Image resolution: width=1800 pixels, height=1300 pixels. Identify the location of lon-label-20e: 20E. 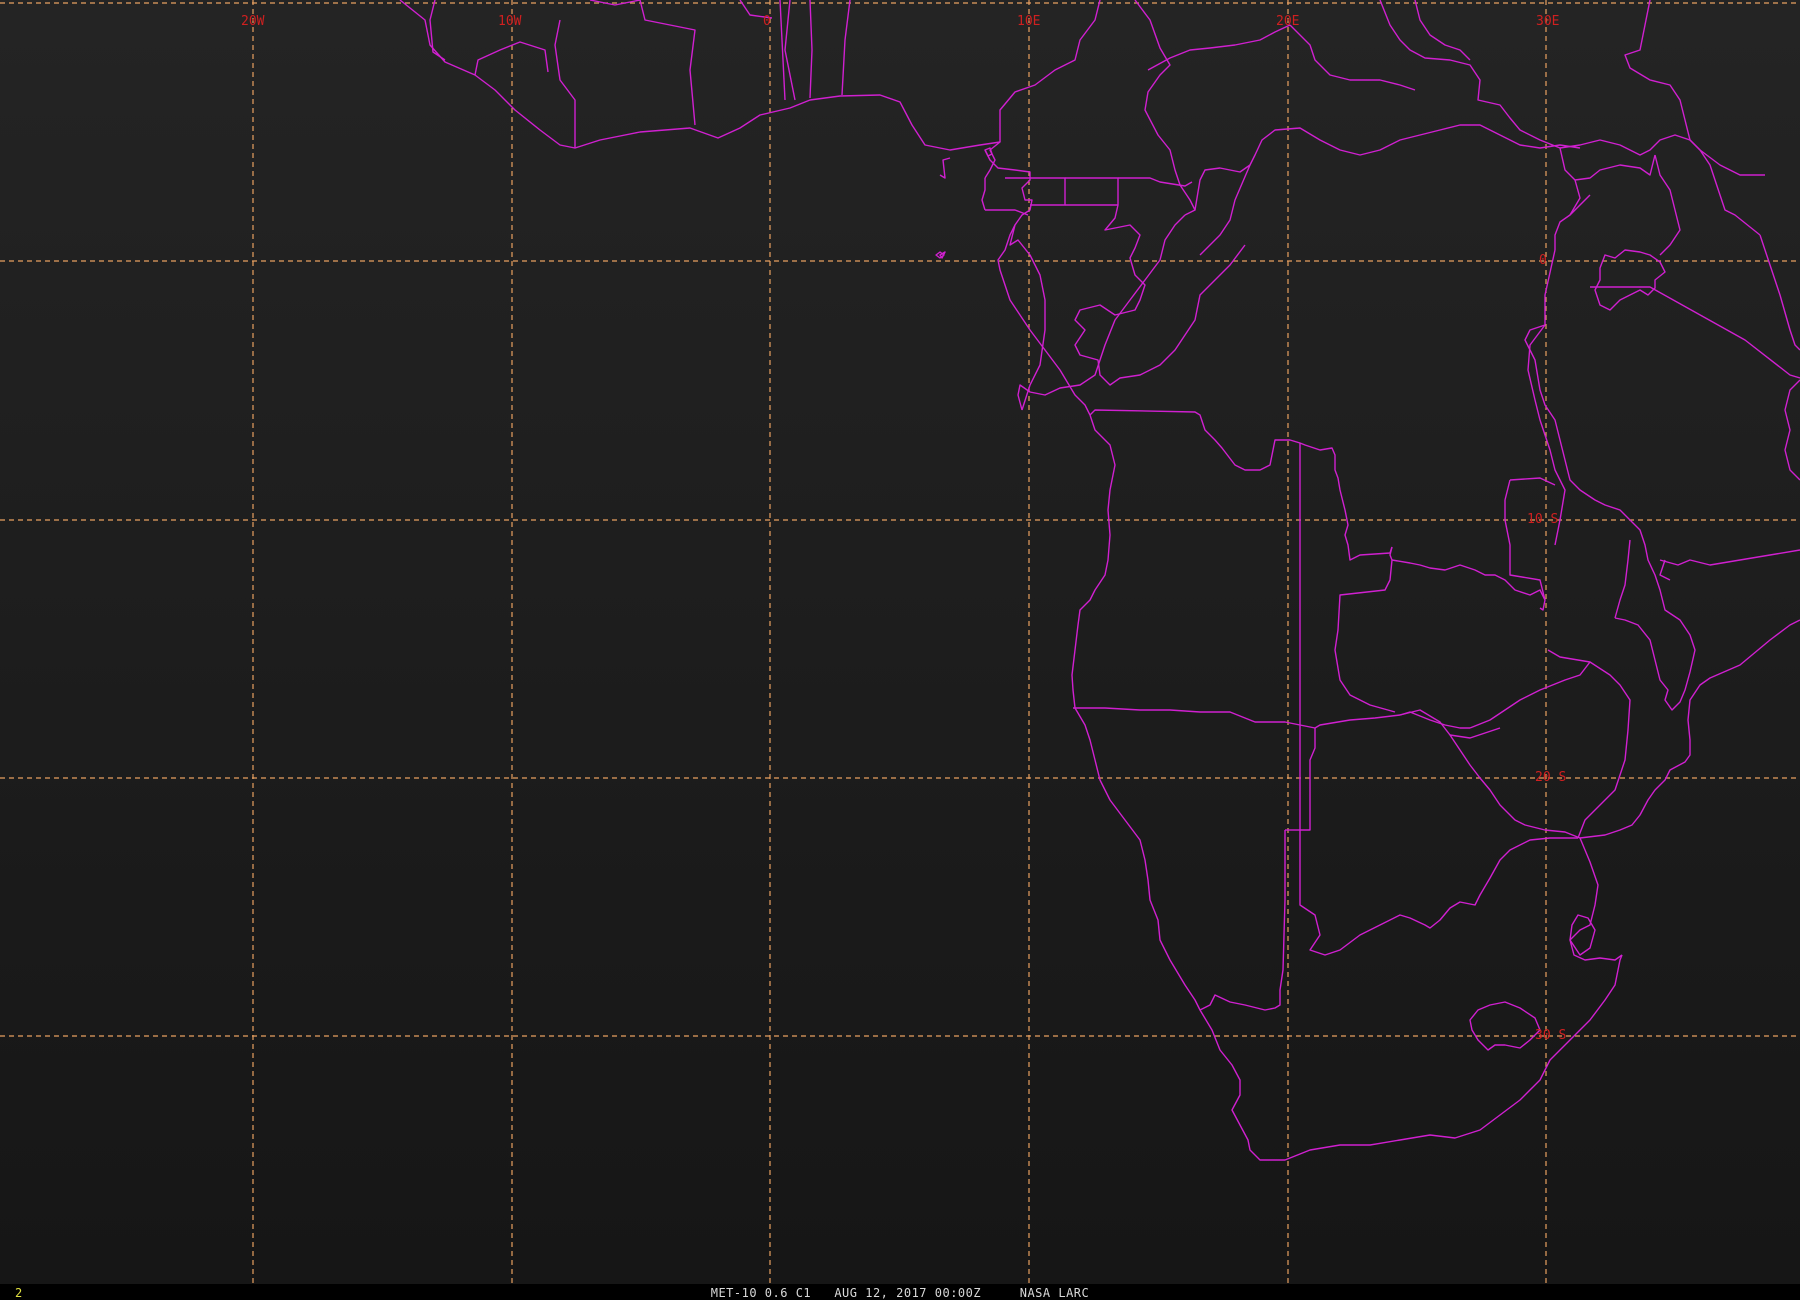
(1287, 21).